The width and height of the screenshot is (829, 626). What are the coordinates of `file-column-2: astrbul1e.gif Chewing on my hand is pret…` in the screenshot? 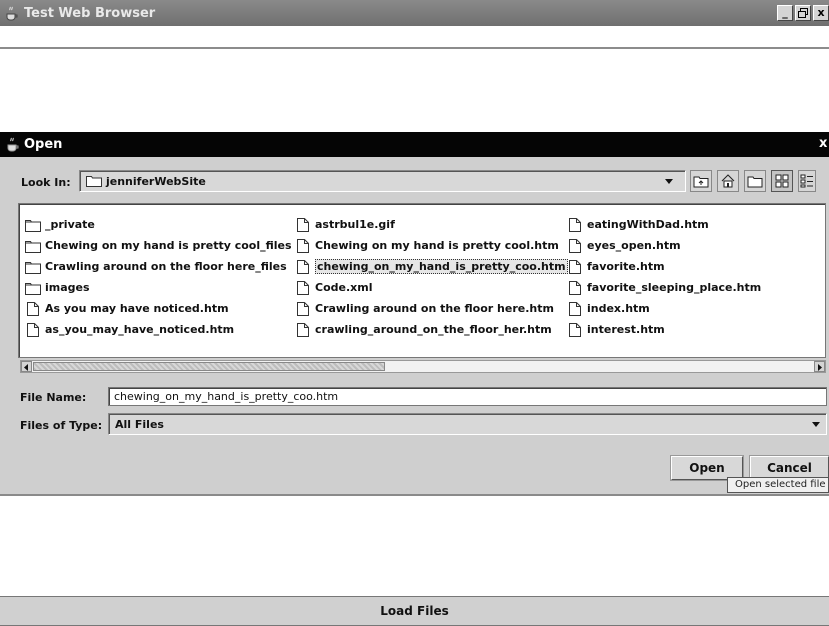 It's located at (431, 277).